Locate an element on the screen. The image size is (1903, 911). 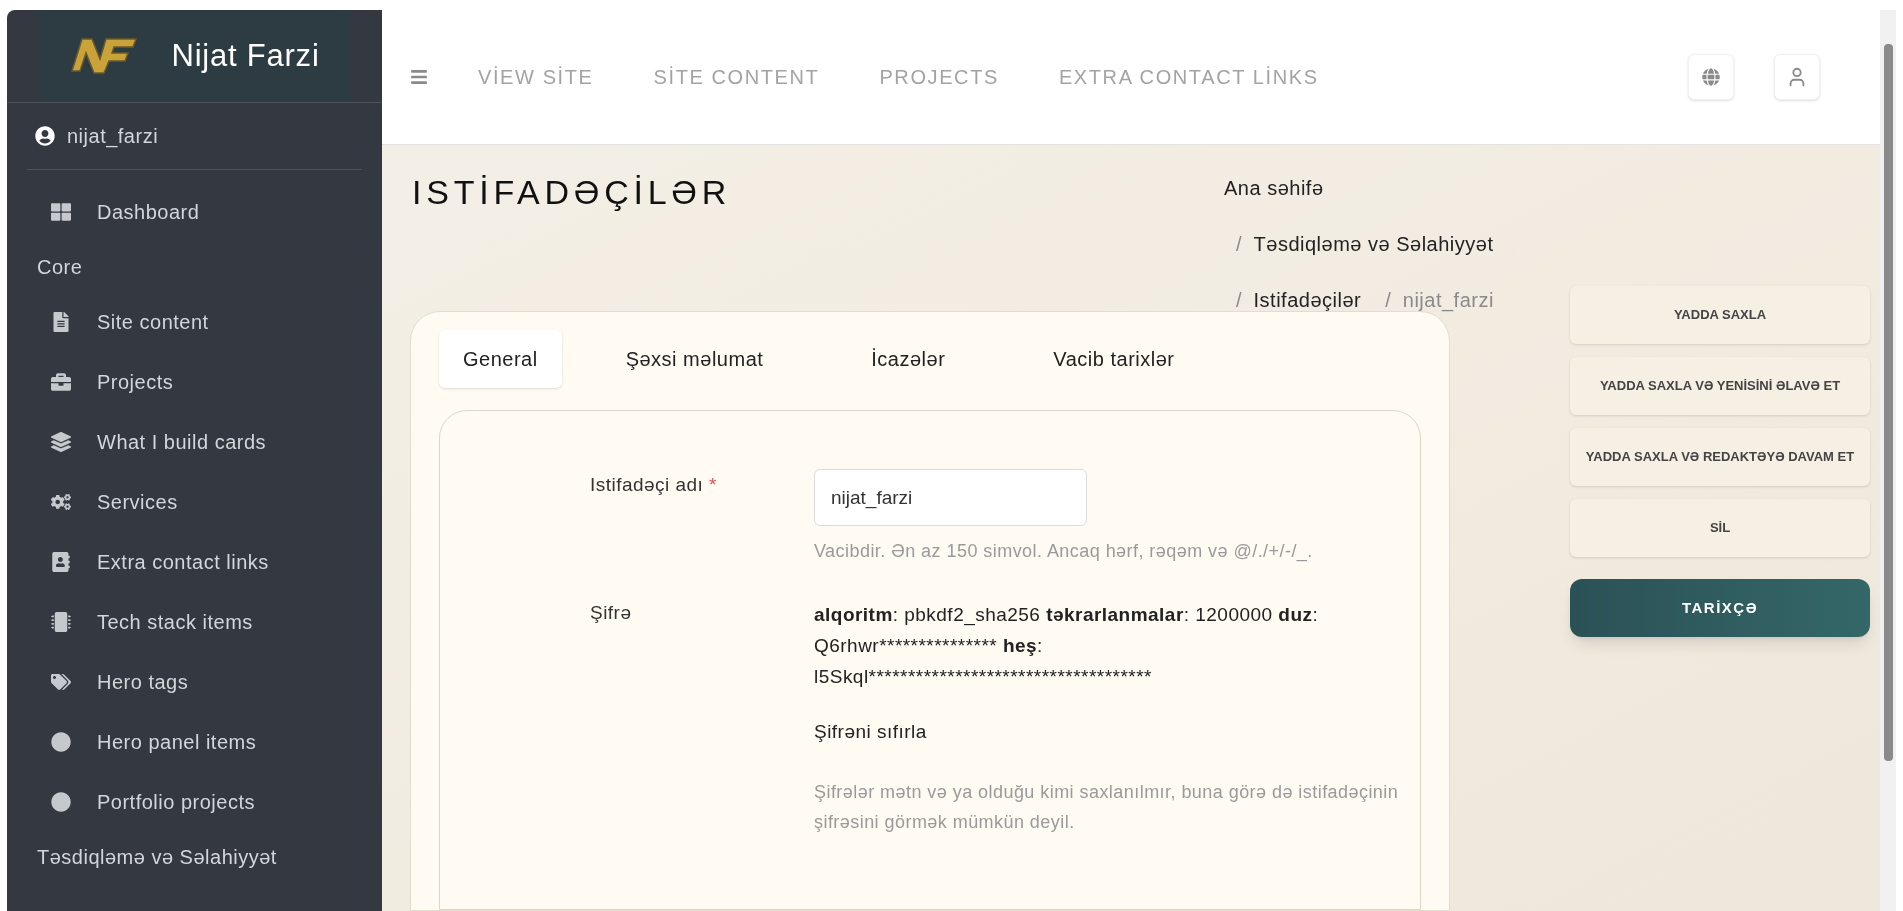
sidebar-item: Hero panel items is located at coordinates (214, 742).